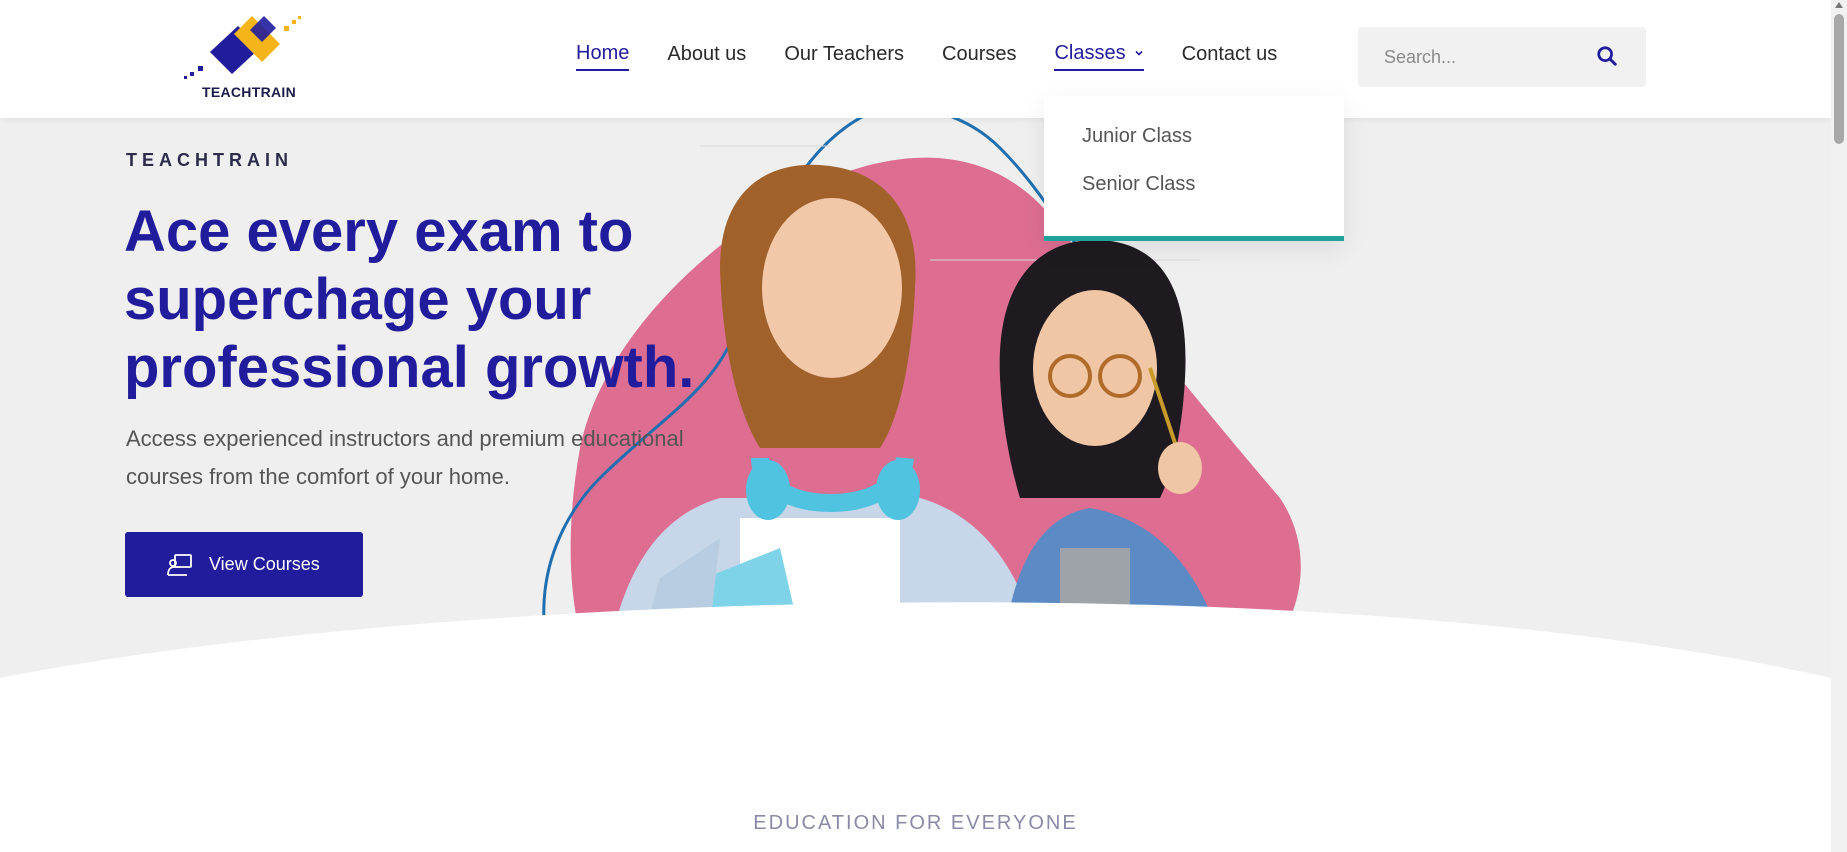 The height and width of the screenshot is (852, 1847). Describe the element at coordinates (179, 564) in the screenshot. I see `teacher-board-icon` at that location.